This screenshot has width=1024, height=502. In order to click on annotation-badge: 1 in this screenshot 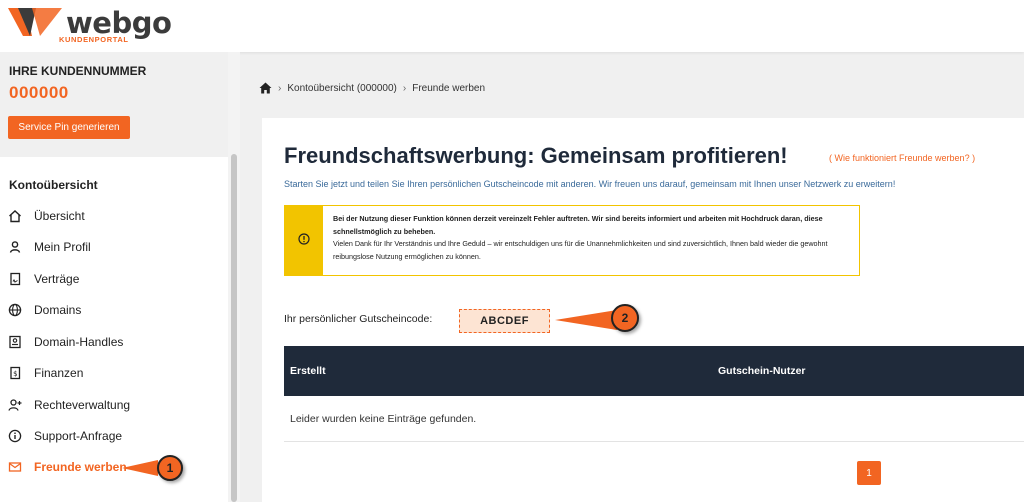, I will do `click(170, 468)`.